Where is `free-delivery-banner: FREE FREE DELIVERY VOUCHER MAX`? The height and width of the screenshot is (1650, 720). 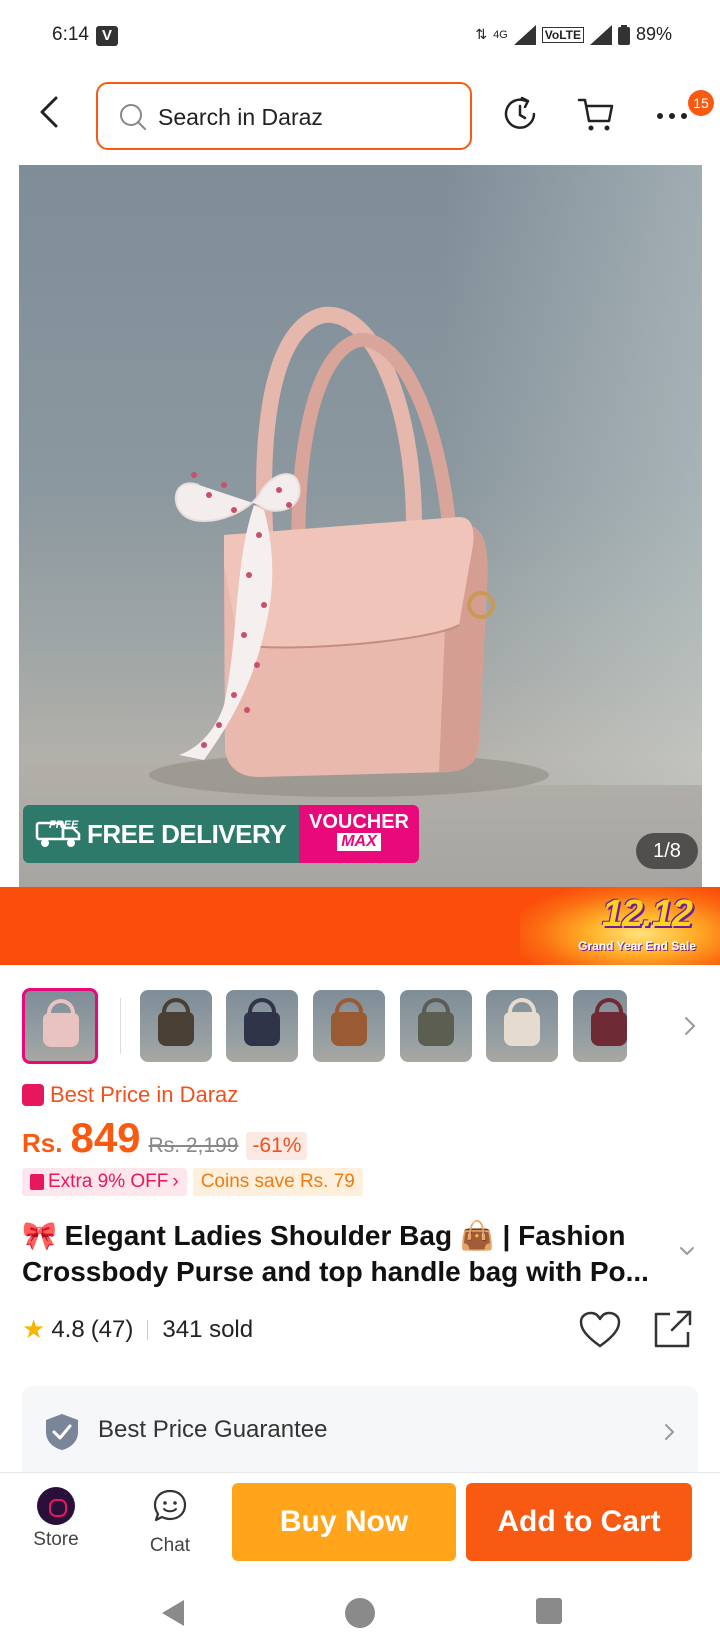
free-delivery-banner: FREE FREE DELIVERY VOUCHER MAX is located at coordinates (221, 834).